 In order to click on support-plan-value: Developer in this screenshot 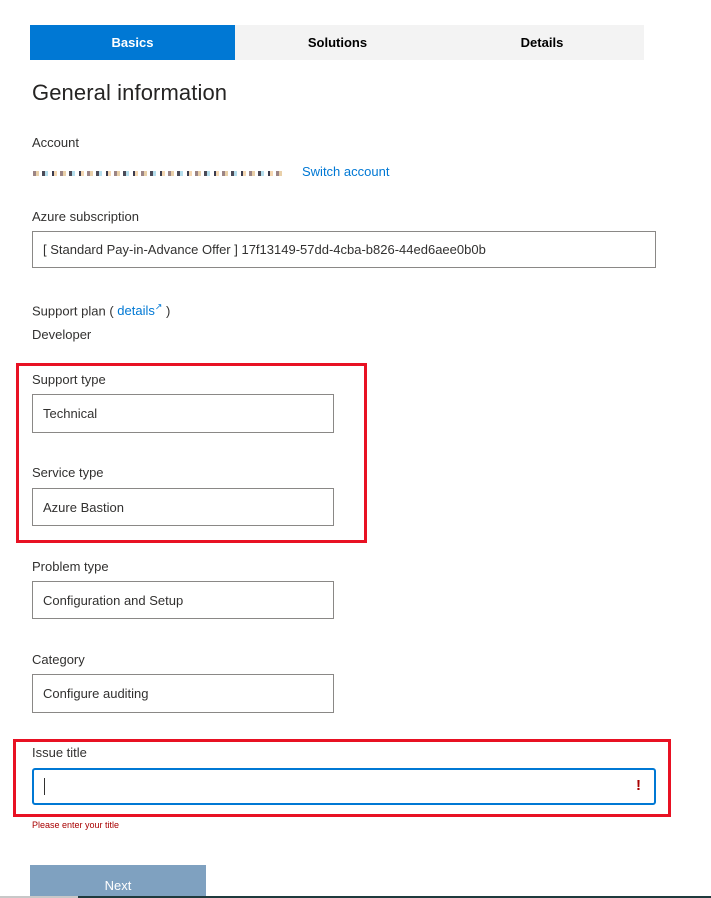, I will do `click(62, 334)`.